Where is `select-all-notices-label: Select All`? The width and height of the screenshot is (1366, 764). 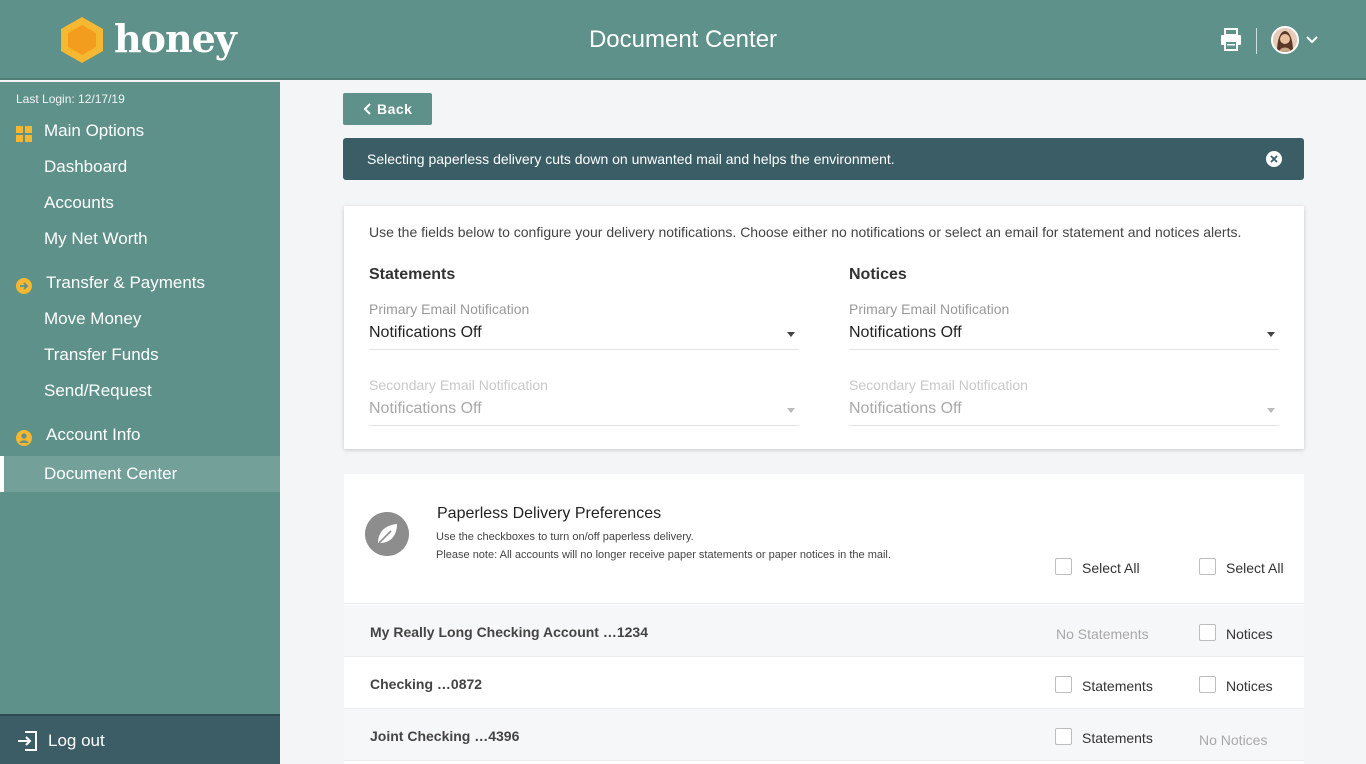
select-all-notices-label: Select All is located at coordinates (1255, 568).